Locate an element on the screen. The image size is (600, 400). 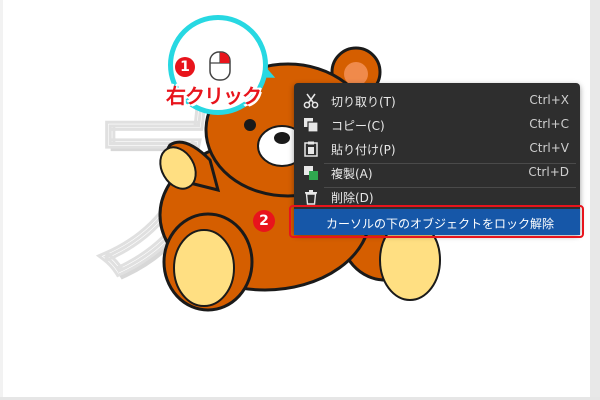
menu-item-shortcut: Ctrl+D is located at coordinates (548, 172).